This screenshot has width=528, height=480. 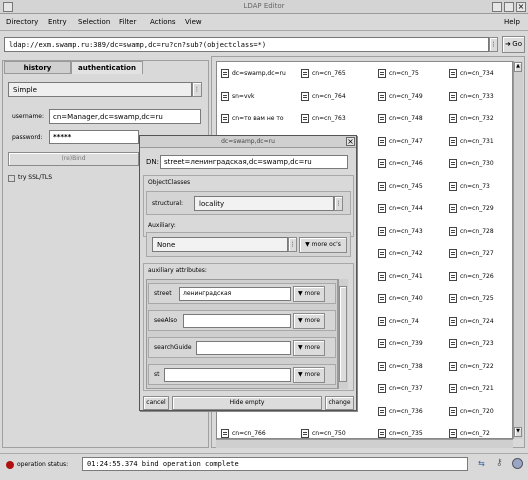 I want to click on entry-item: cn=cn_72, so click(x=469, y=433).